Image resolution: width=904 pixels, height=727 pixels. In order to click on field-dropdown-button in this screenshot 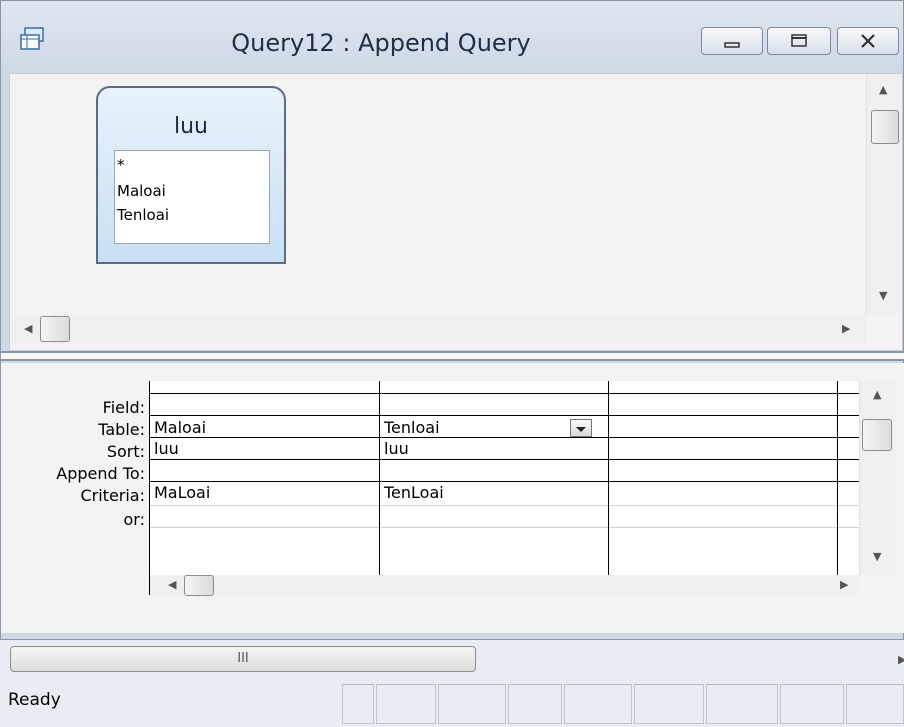, I will do `click(581, 428)`.